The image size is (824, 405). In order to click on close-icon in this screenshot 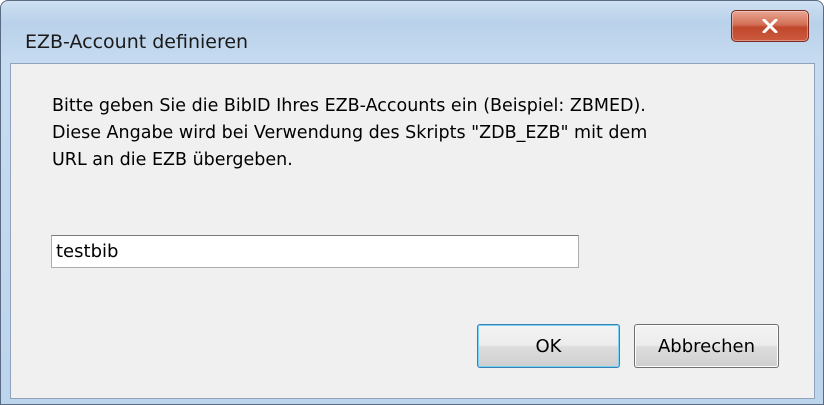, I will do `click(770, 26)`.